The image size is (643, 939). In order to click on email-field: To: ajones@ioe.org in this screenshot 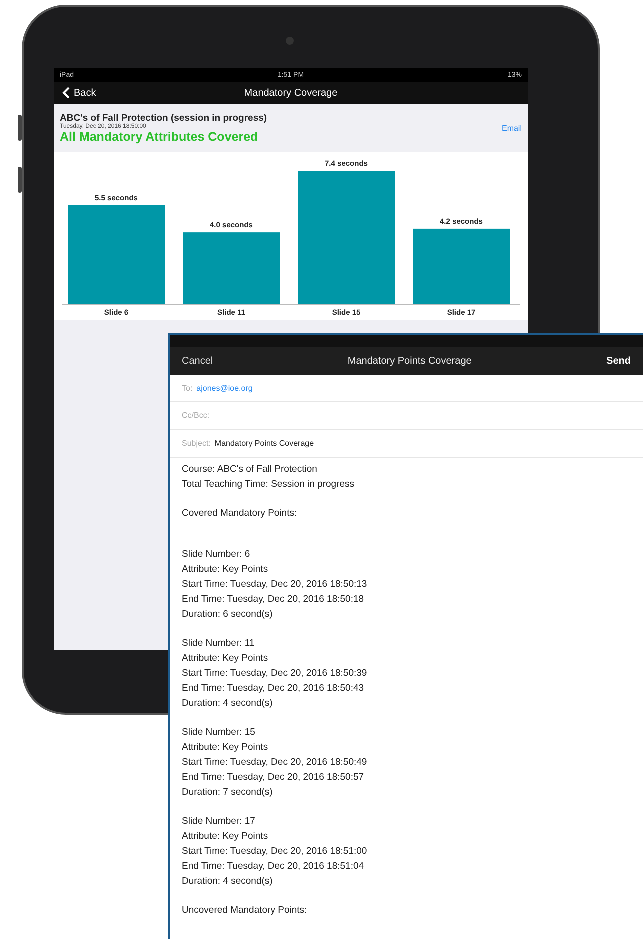, I will do `click(406, 388)`.